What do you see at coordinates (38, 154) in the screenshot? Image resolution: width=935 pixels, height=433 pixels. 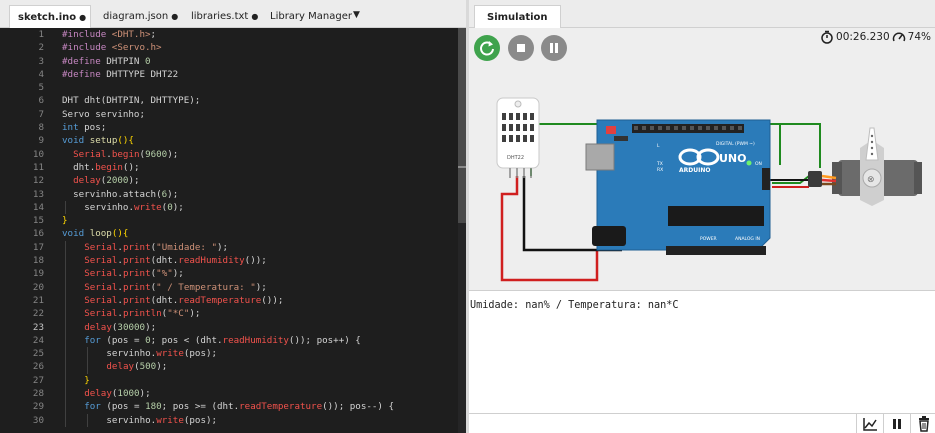 I see `line-number: 10` at bounding box center [38, 154].